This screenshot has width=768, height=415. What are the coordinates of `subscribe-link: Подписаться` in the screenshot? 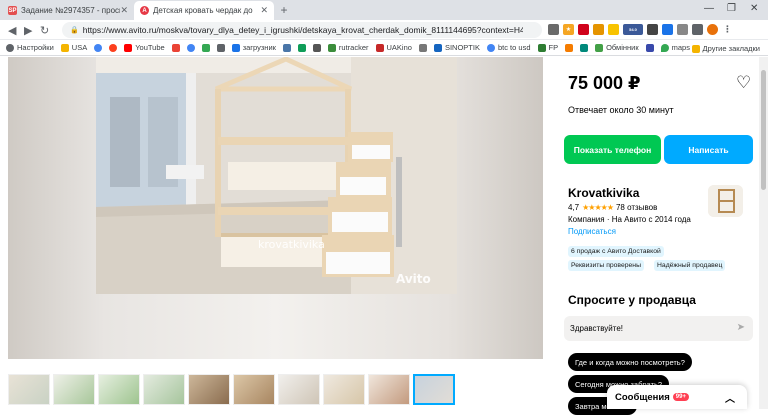 It's located at (592, 231).